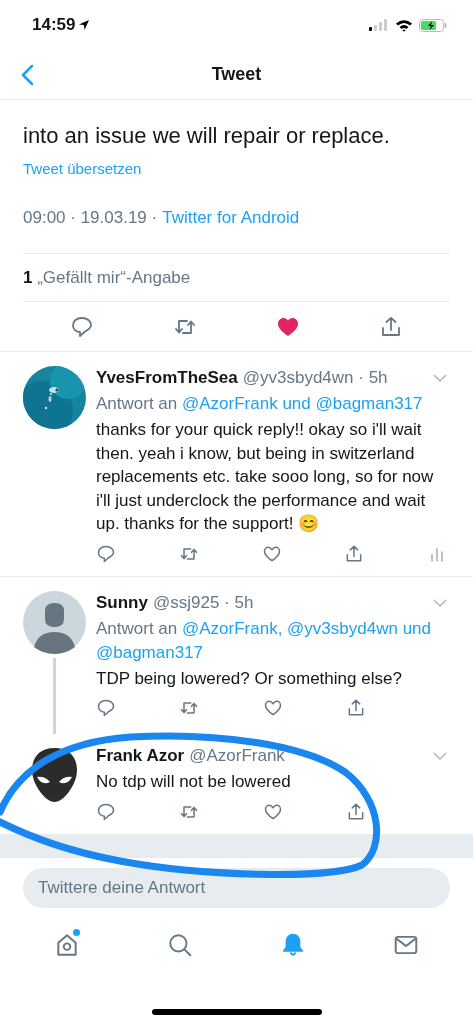 This screenshot has width=473, height=1024. I want to click on wifi-icon, so click(404, 25).